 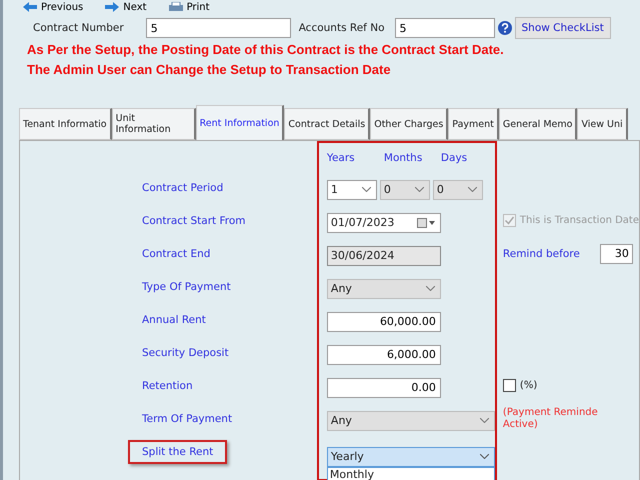 I want to click on tab: General Memo, so click(x=538, y=124).